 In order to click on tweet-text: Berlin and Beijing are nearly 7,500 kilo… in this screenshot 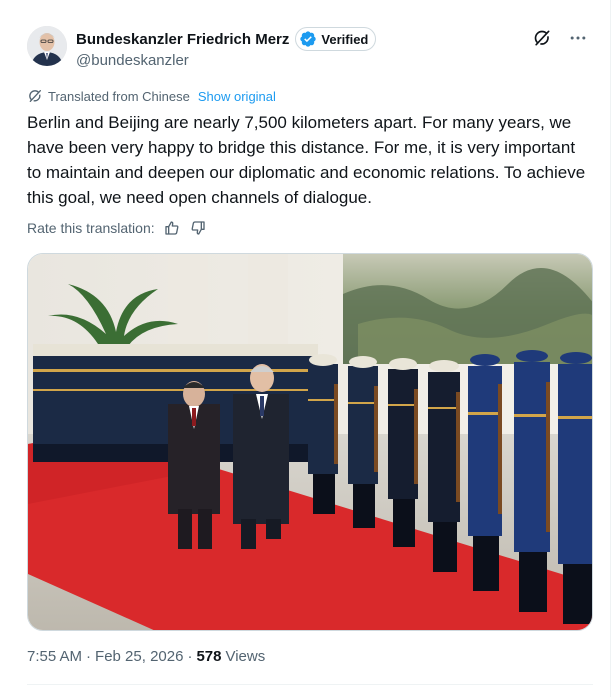, I will do `click(306, 160)`.